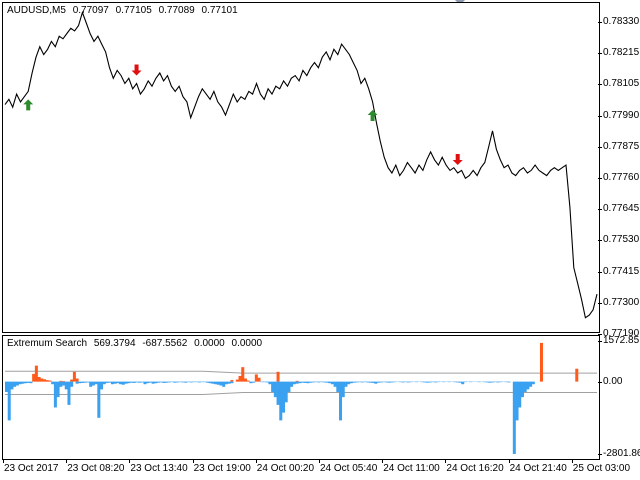 The width and height of the screenshot is (640, 480). I want to click on indicator-name: Extremum Search, so click(47, 343).